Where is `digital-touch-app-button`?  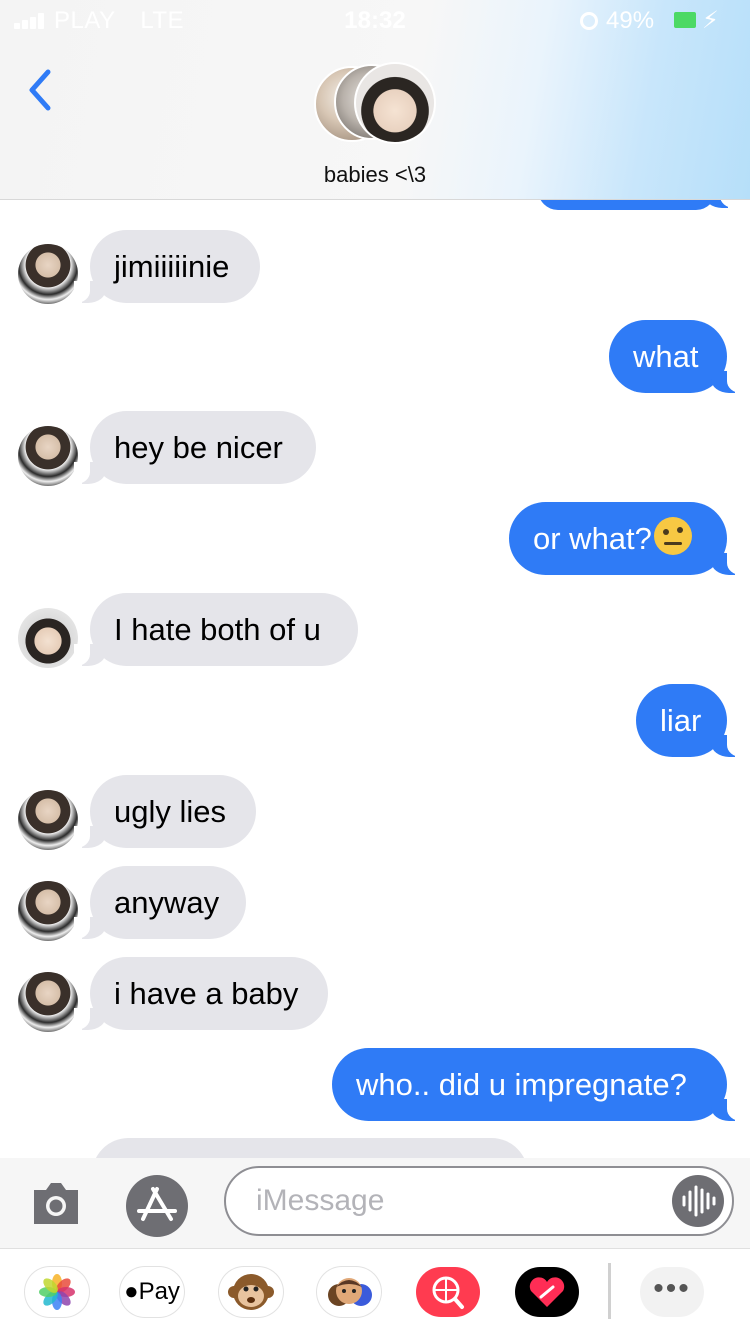 digital-touch-app-button is located at coordinates (547, 1292).